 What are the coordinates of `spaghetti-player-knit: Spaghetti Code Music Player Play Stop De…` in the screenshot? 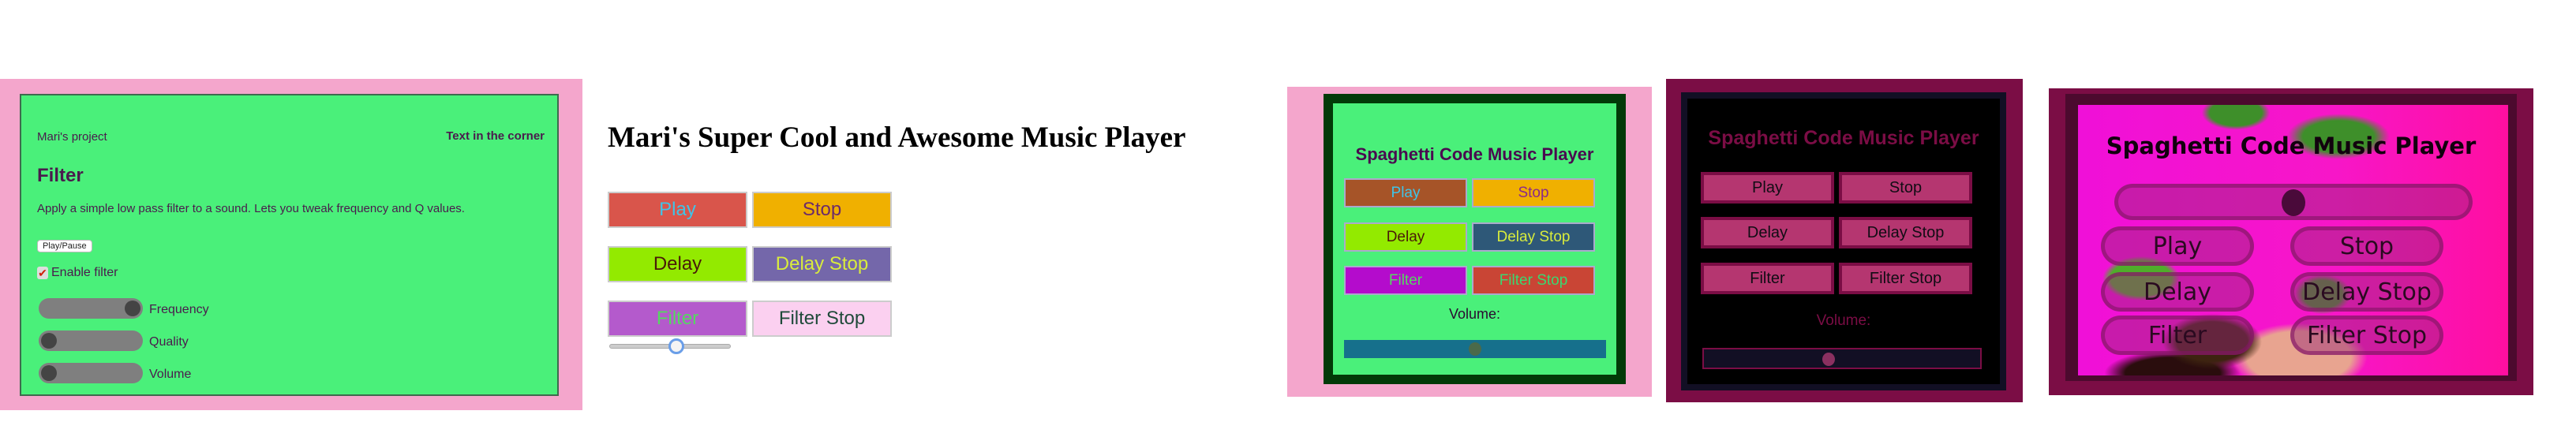 It's located at (2291, 241).